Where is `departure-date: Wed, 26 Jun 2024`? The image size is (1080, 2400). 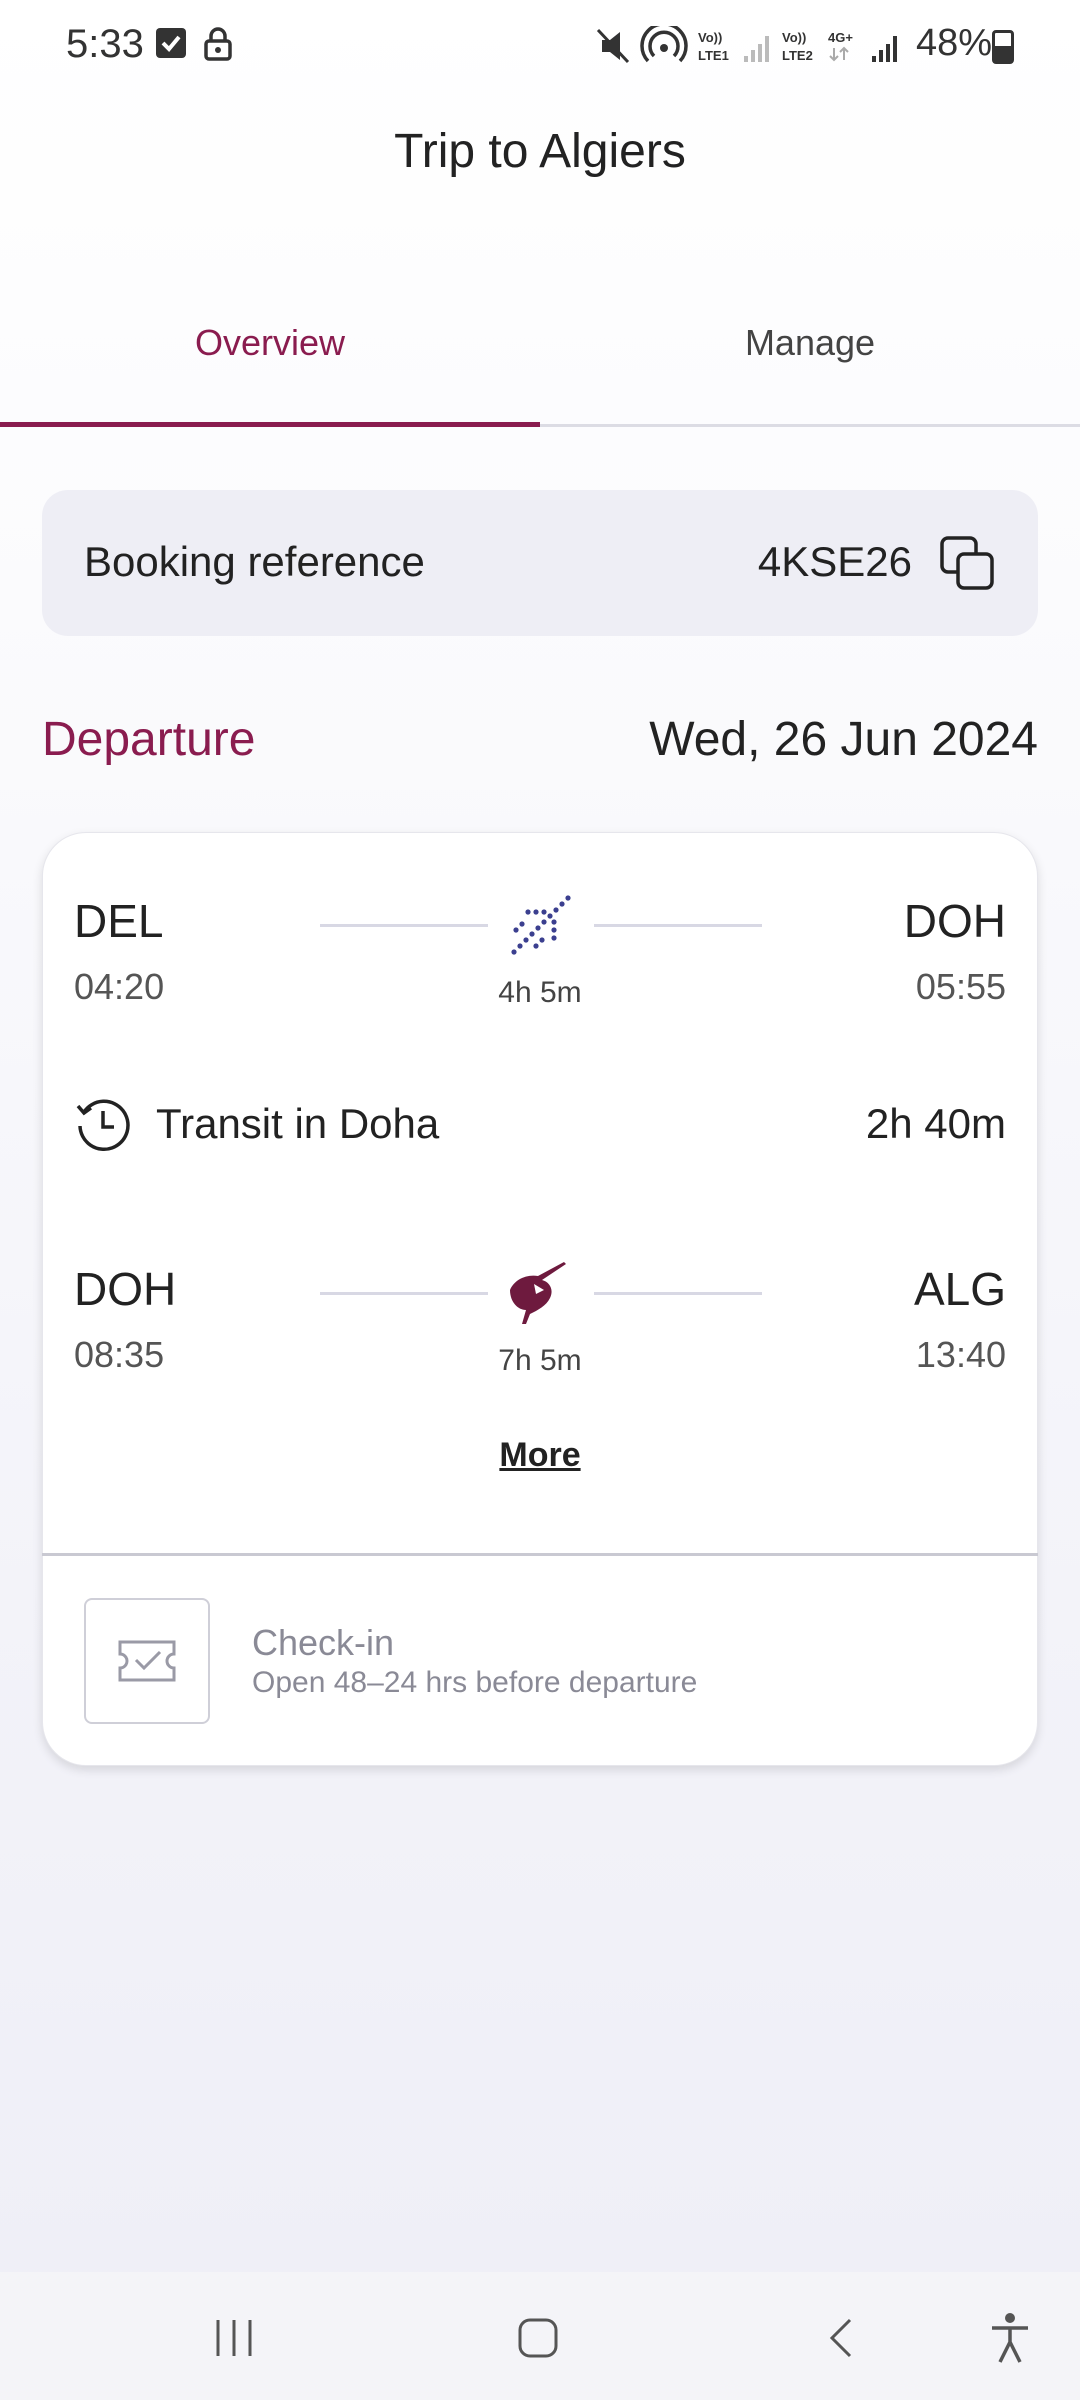 departure-date: Wed, 26 Jun 2024 is located at coordinates (843, 739).